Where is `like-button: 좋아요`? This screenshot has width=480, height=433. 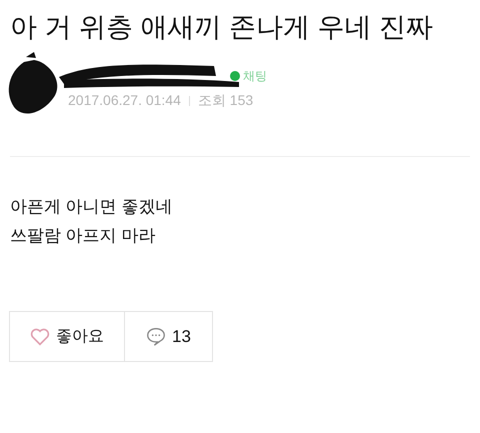 like-button: 좋아요 is located at coordinates (67, 336).